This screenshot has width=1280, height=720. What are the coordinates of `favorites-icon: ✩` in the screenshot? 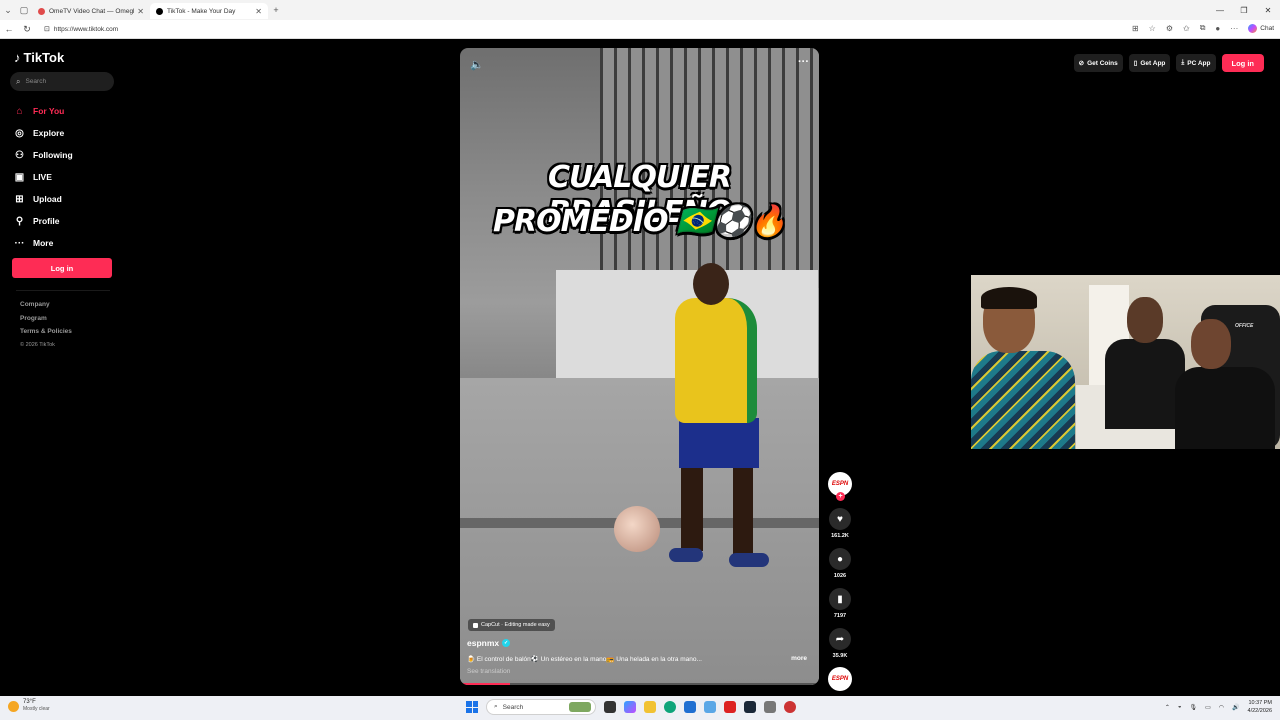 It's located at (1186, 28).